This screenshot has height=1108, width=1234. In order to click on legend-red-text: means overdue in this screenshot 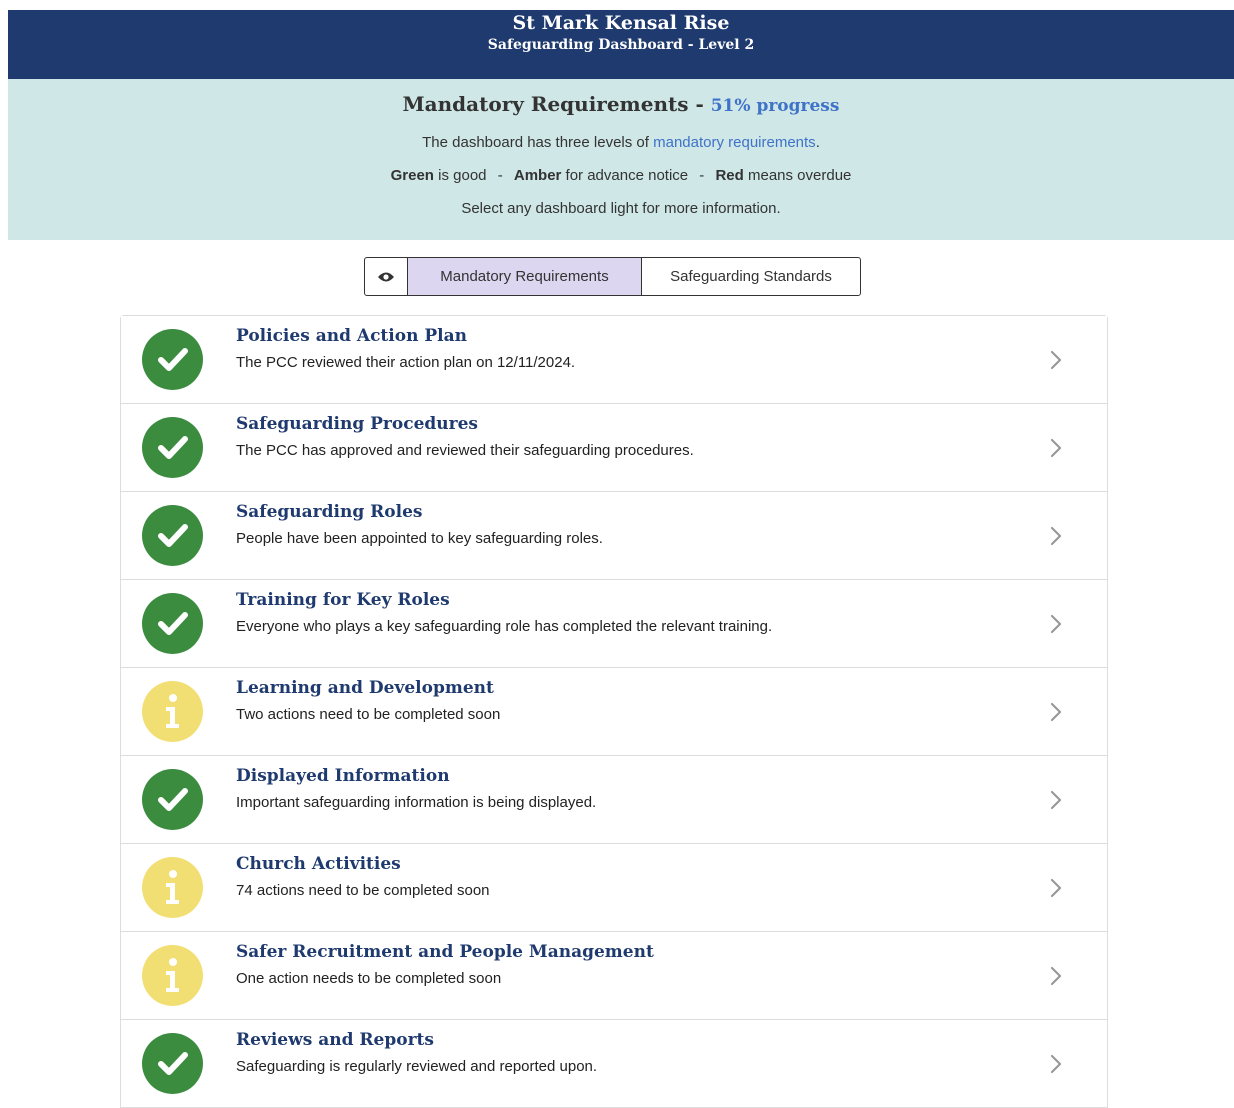, I will do `click(799, 175)`.